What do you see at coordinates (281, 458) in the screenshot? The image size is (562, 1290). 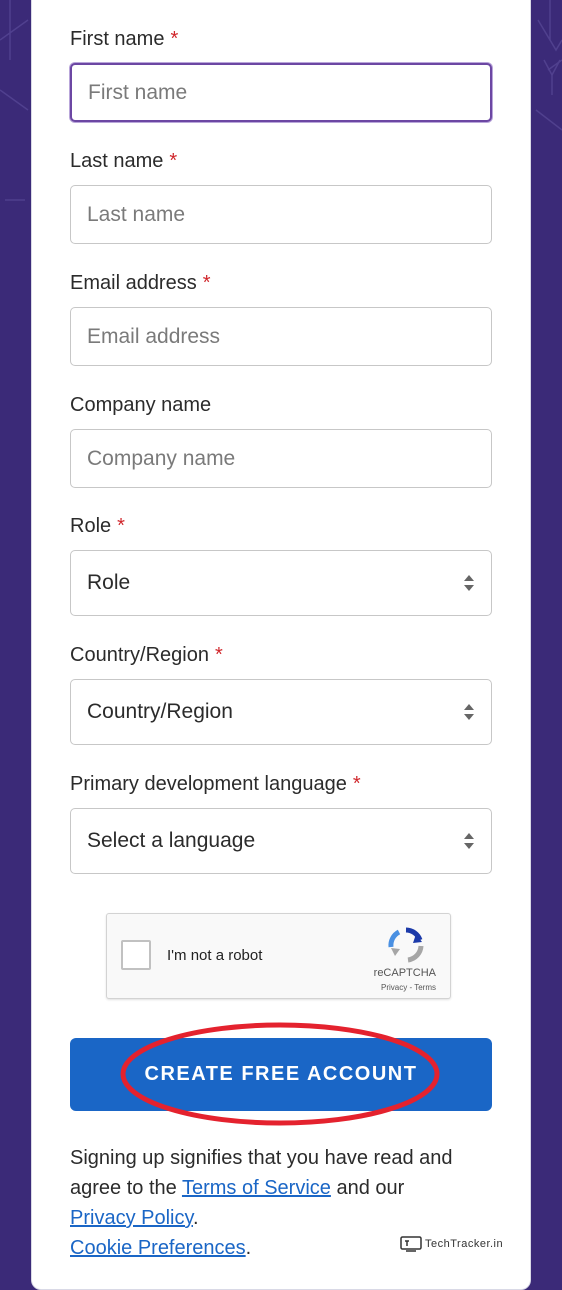 I see `company-input` at bounding box center [281, 458].